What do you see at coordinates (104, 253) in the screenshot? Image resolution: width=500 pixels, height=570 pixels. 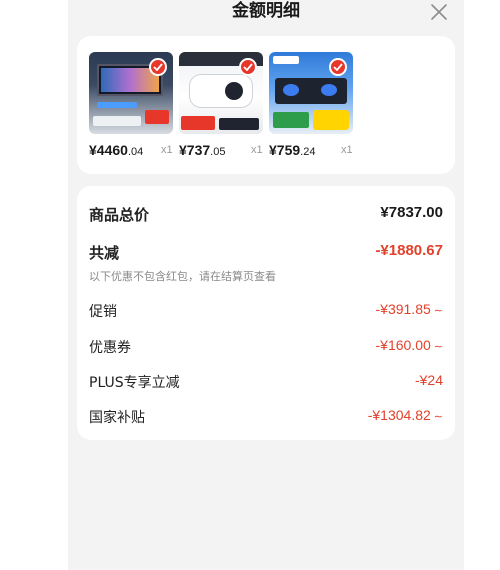 I see `total-discount-label: 共减` at bounding box center [104, 253].